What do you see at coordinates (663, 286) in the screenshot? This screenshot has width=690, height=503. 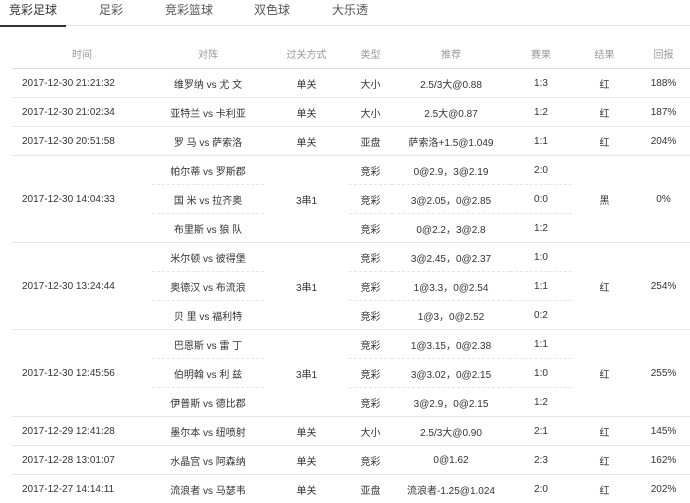 I see `bet-return: 254%` at bounding box center [663, 286].